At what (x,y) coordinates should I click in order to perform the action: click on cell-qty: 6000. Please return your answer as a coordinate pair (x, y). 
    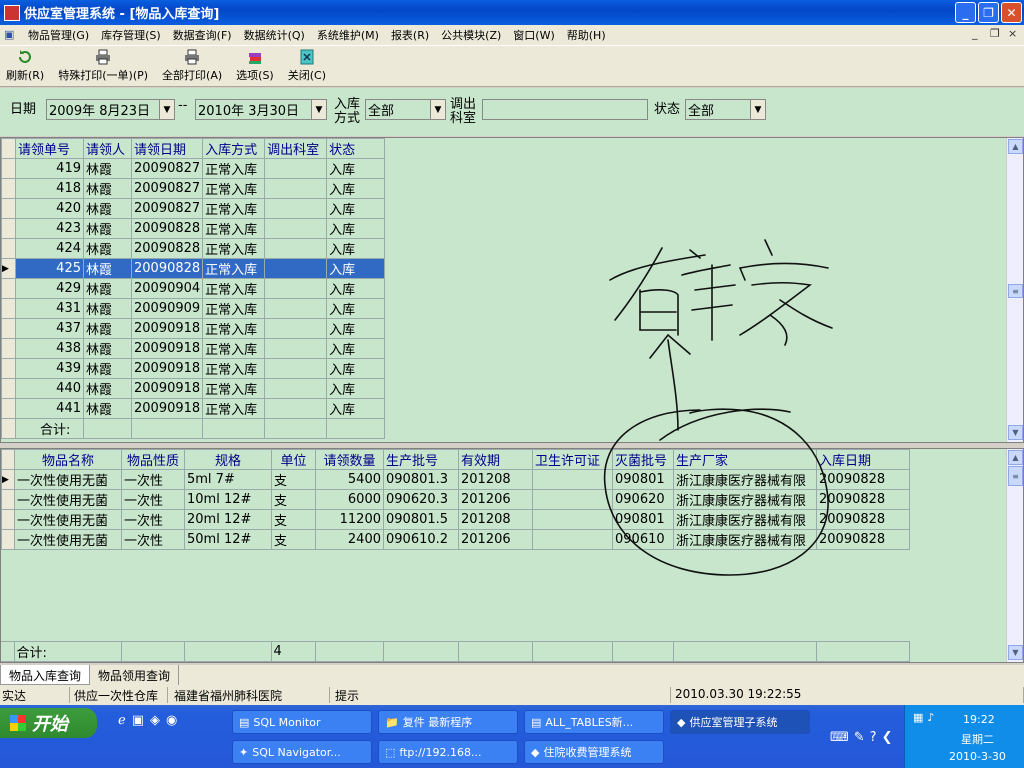
    Looking at the image, I should click on (349, 499).